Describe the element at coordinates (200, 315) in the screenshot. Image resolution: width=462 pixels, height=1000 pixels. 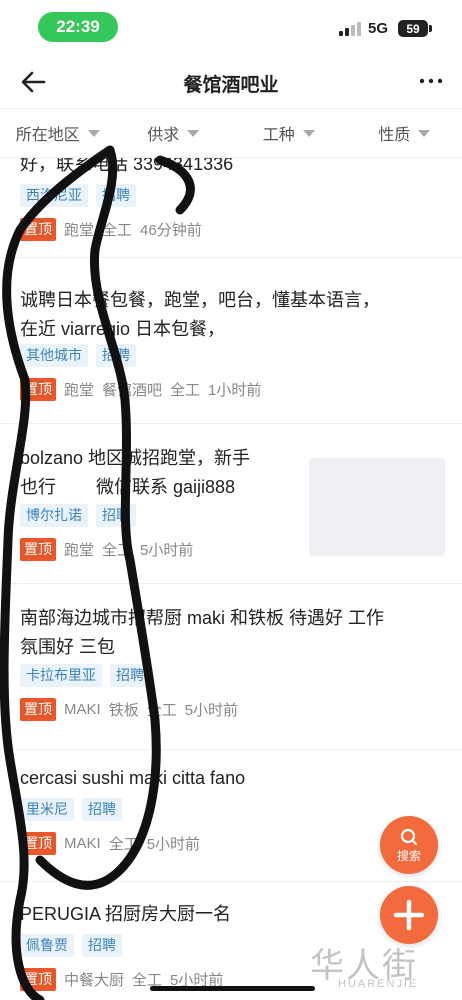
I see `listing-title: 诚聘日本餐包餐，跑堂，吧台，懂基本语言， 在近 viarregio 日本包餐，` at that location.